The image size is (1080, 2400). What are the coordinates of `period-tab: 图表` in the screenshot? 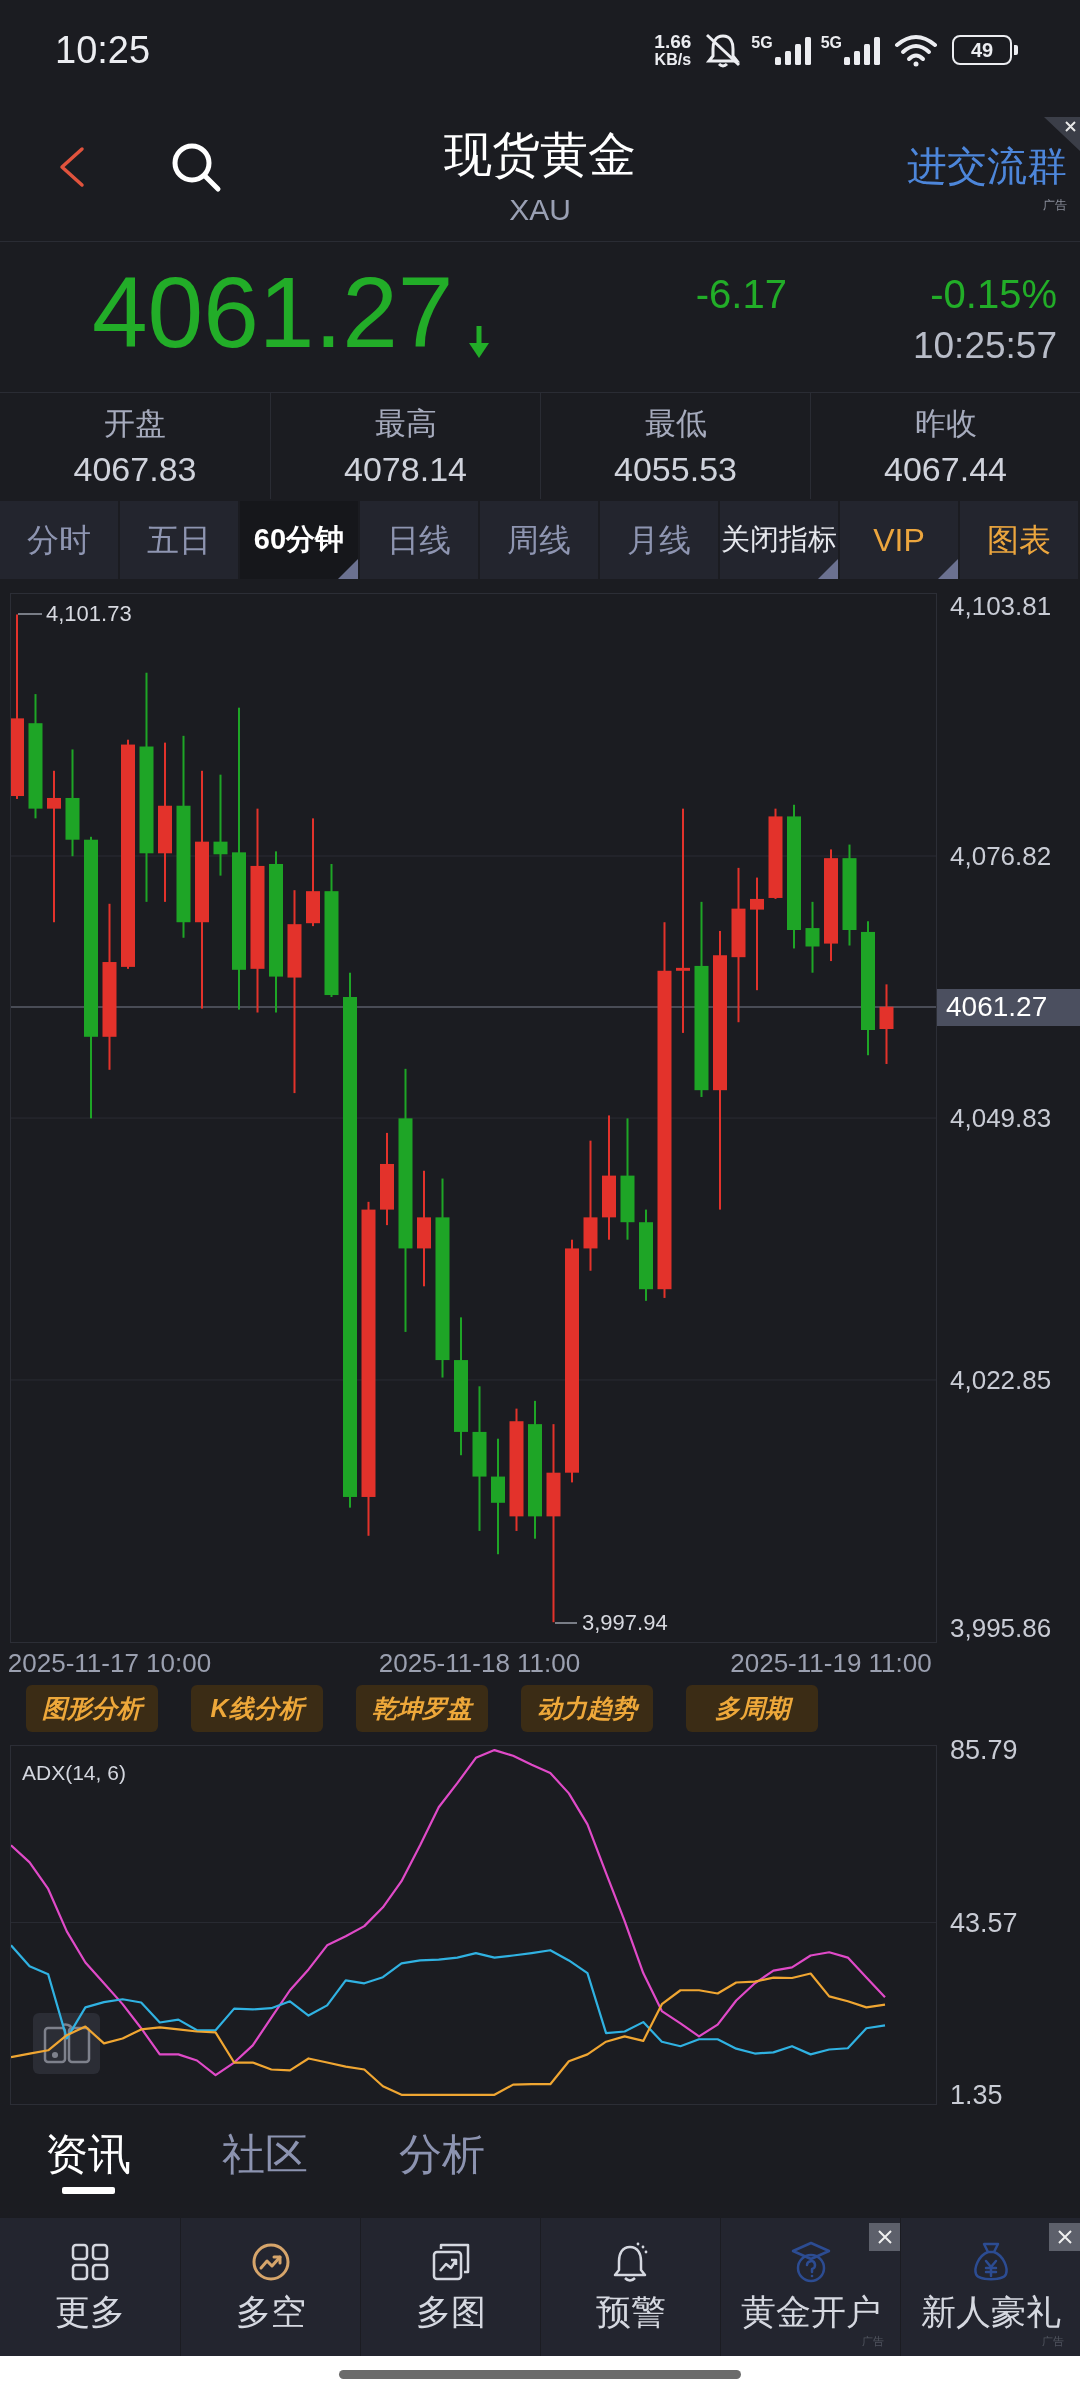 It's located at (1020, 540).